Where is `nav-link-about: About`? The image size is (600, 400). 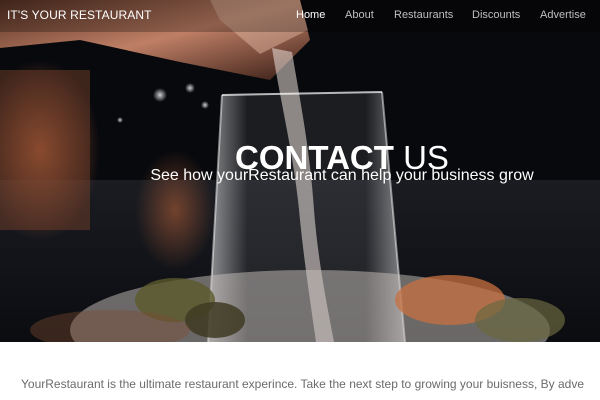
nav-link-about: About is located at coordinates (359, 15).